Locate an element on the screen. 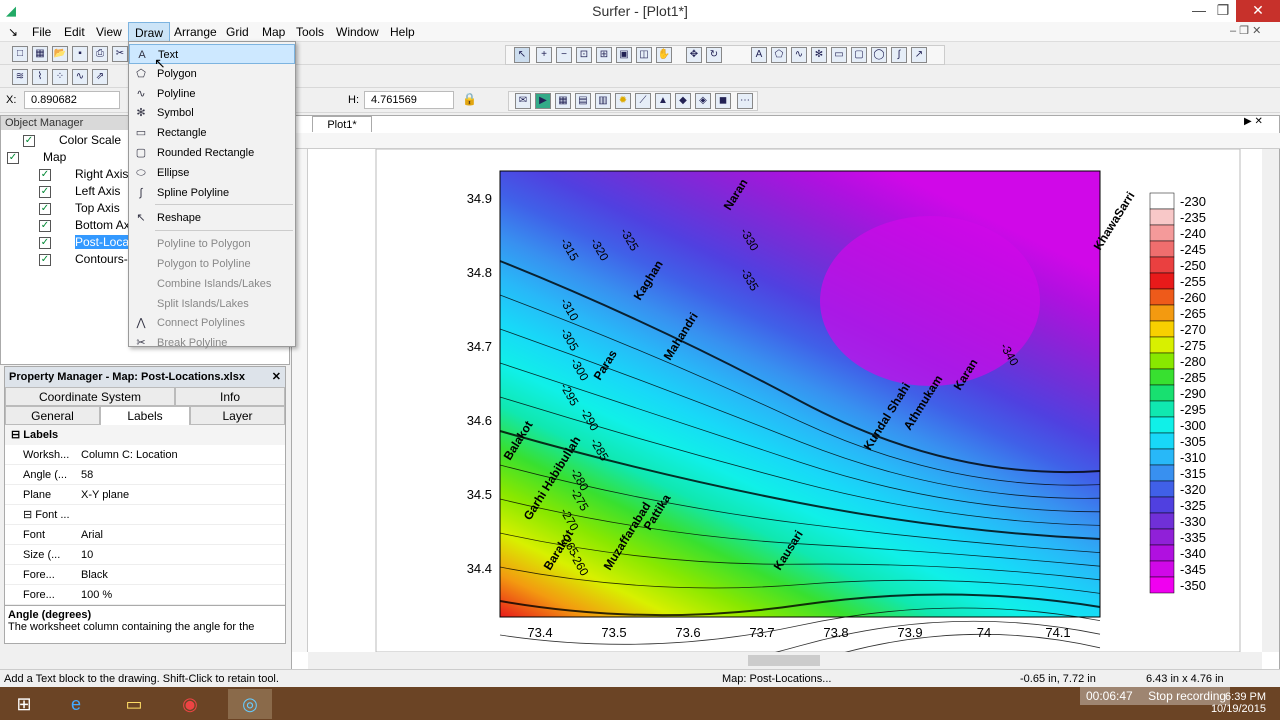 The image size is (1280, 720). map-tool-12-icon: ⋯ is located at coordinates (745, 101).